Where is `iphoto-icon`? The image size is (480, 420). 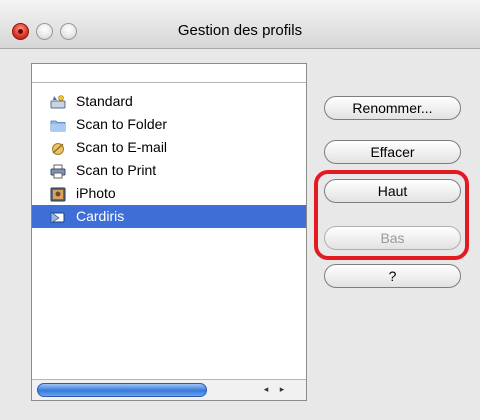
iphoto-icon is located at coordinates (58, 194).